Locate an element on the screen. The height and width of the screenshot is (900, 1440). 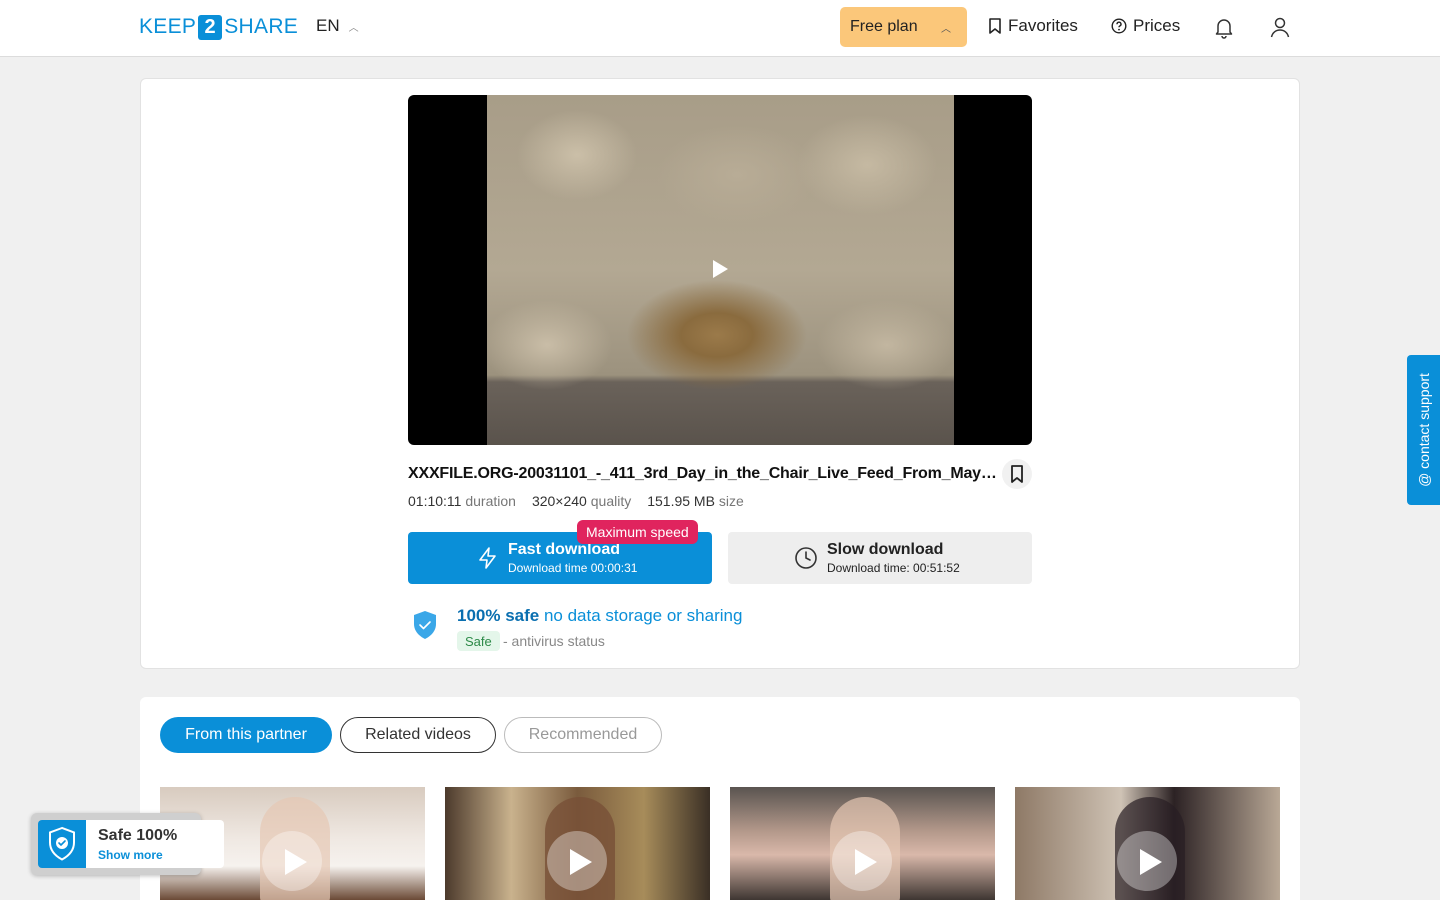
slow-download-button: Slow download Download time: 00:51:52 is located at coordinates (880, 558).